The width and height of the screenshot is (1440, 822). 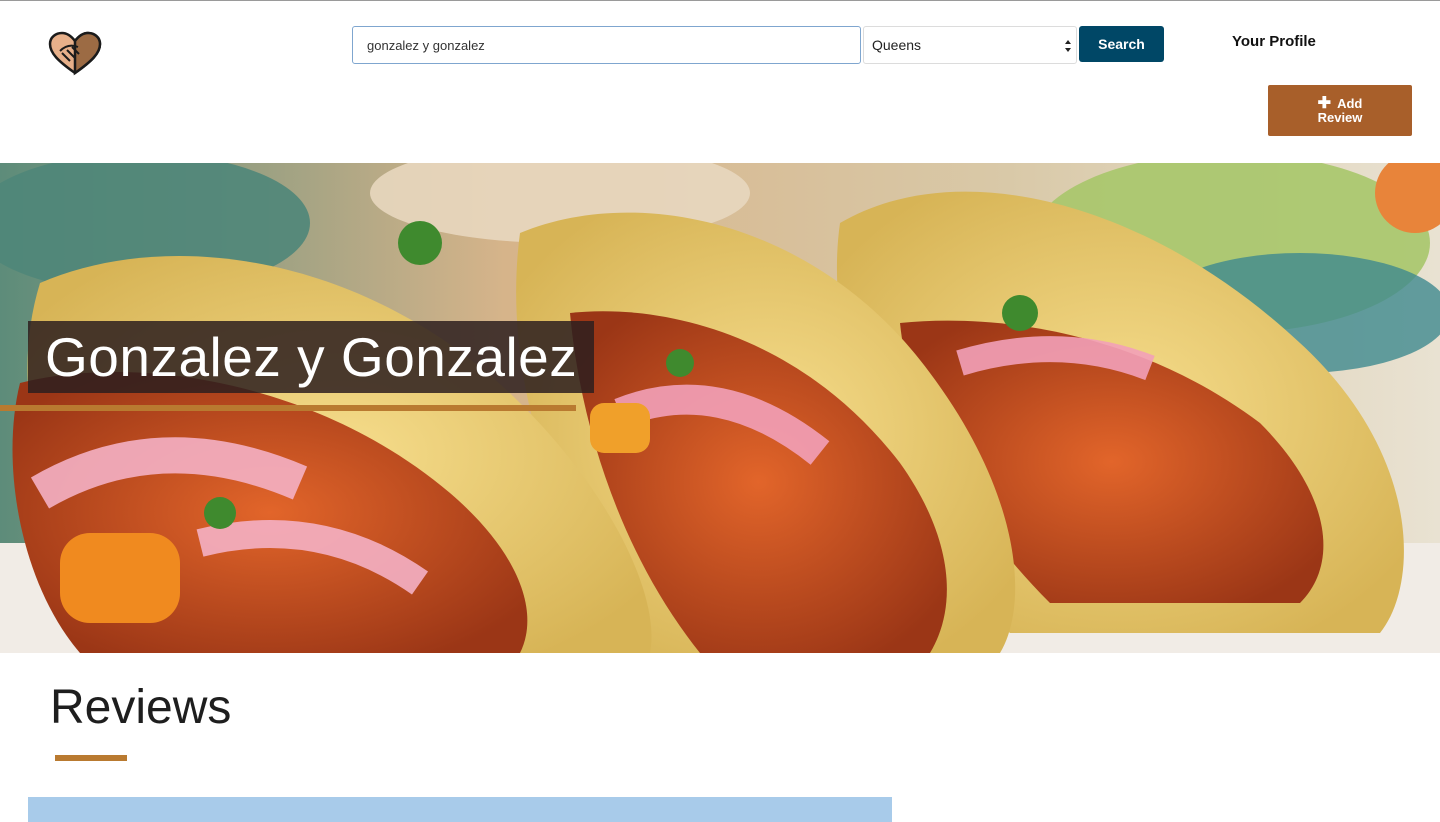 I want to click on reviews-underline, so click(x=91, y=758).